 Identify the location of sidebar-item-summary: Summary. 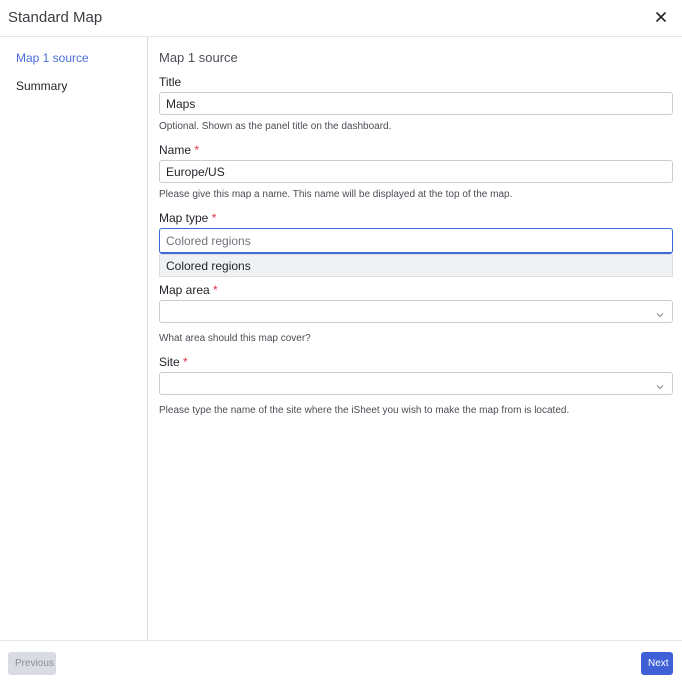
(41, 86).